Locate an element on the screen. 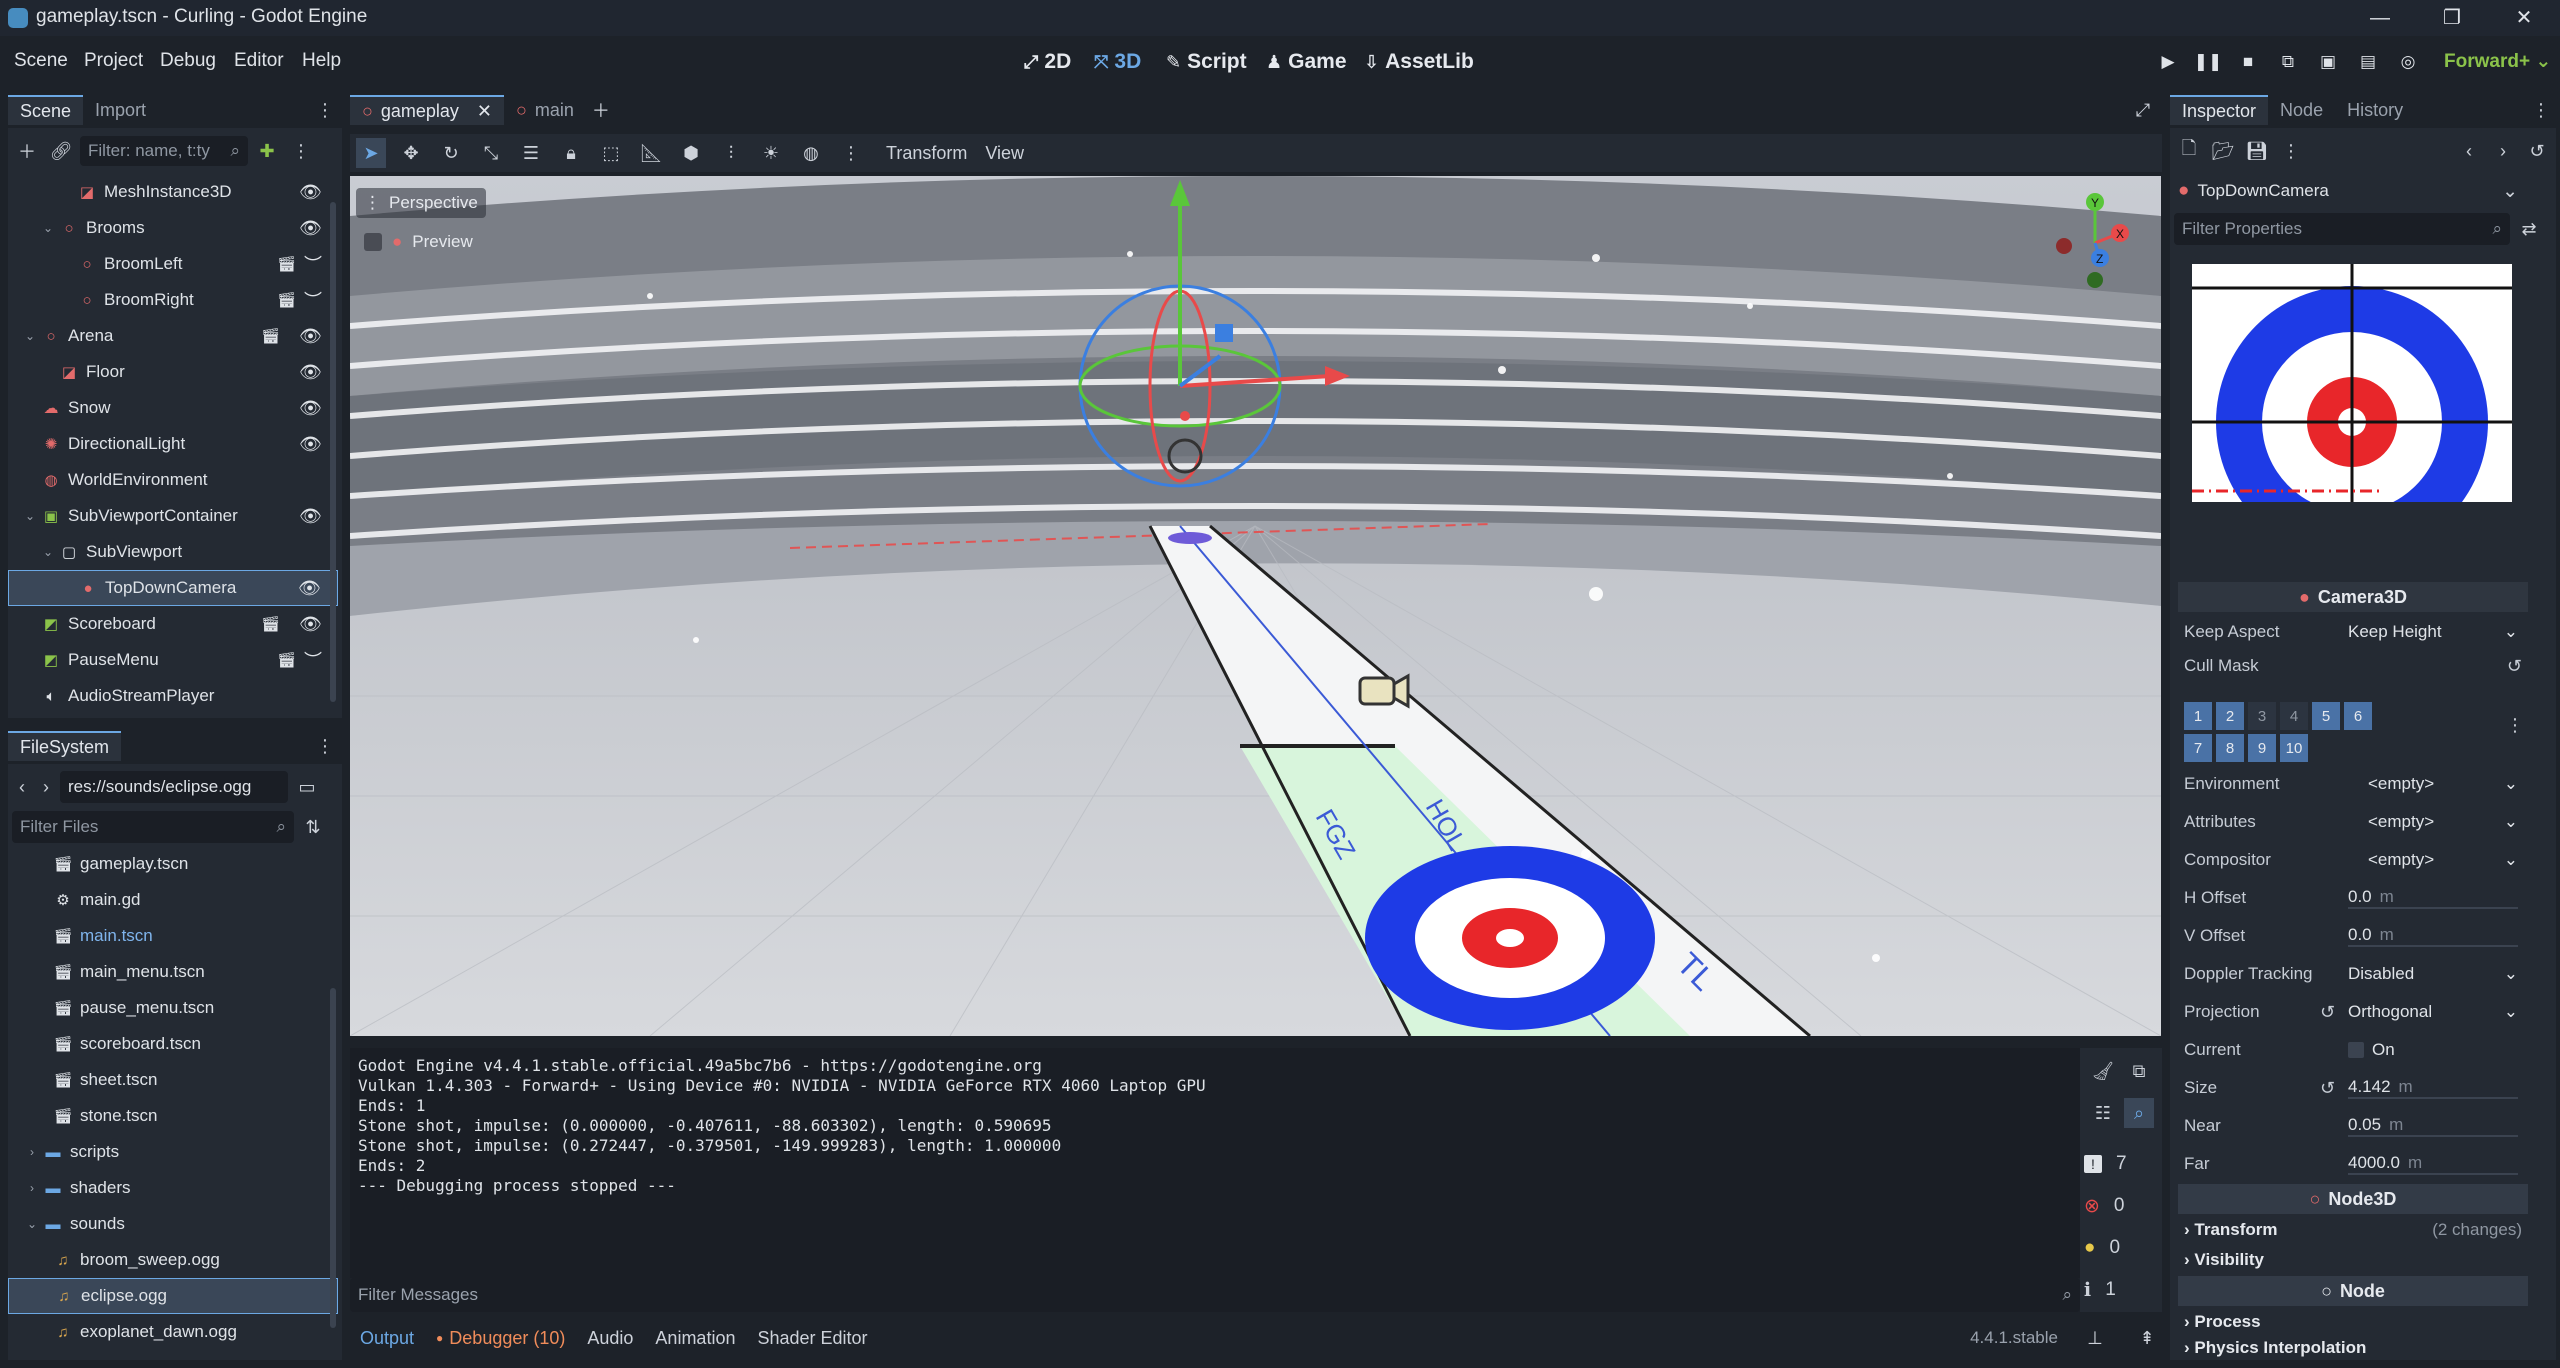 The width and height of the screenshot is (2560, 1368). property-editor: 0.05 m is located at coordinates (2433, 1126).